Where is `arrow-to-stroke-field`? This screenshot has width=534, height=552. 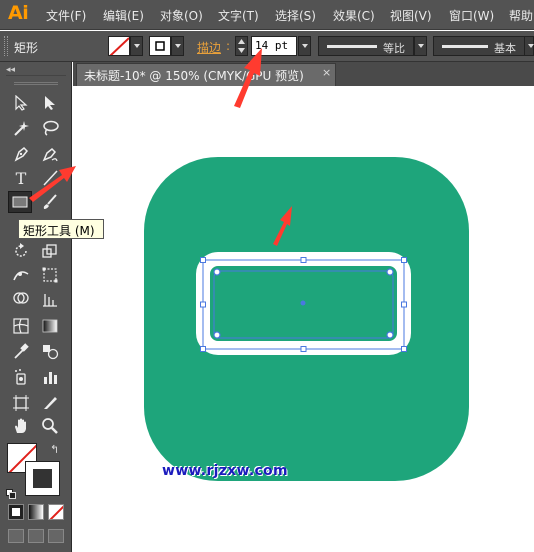 arrow-to-stroke-field is located at coordinates (248, 78).